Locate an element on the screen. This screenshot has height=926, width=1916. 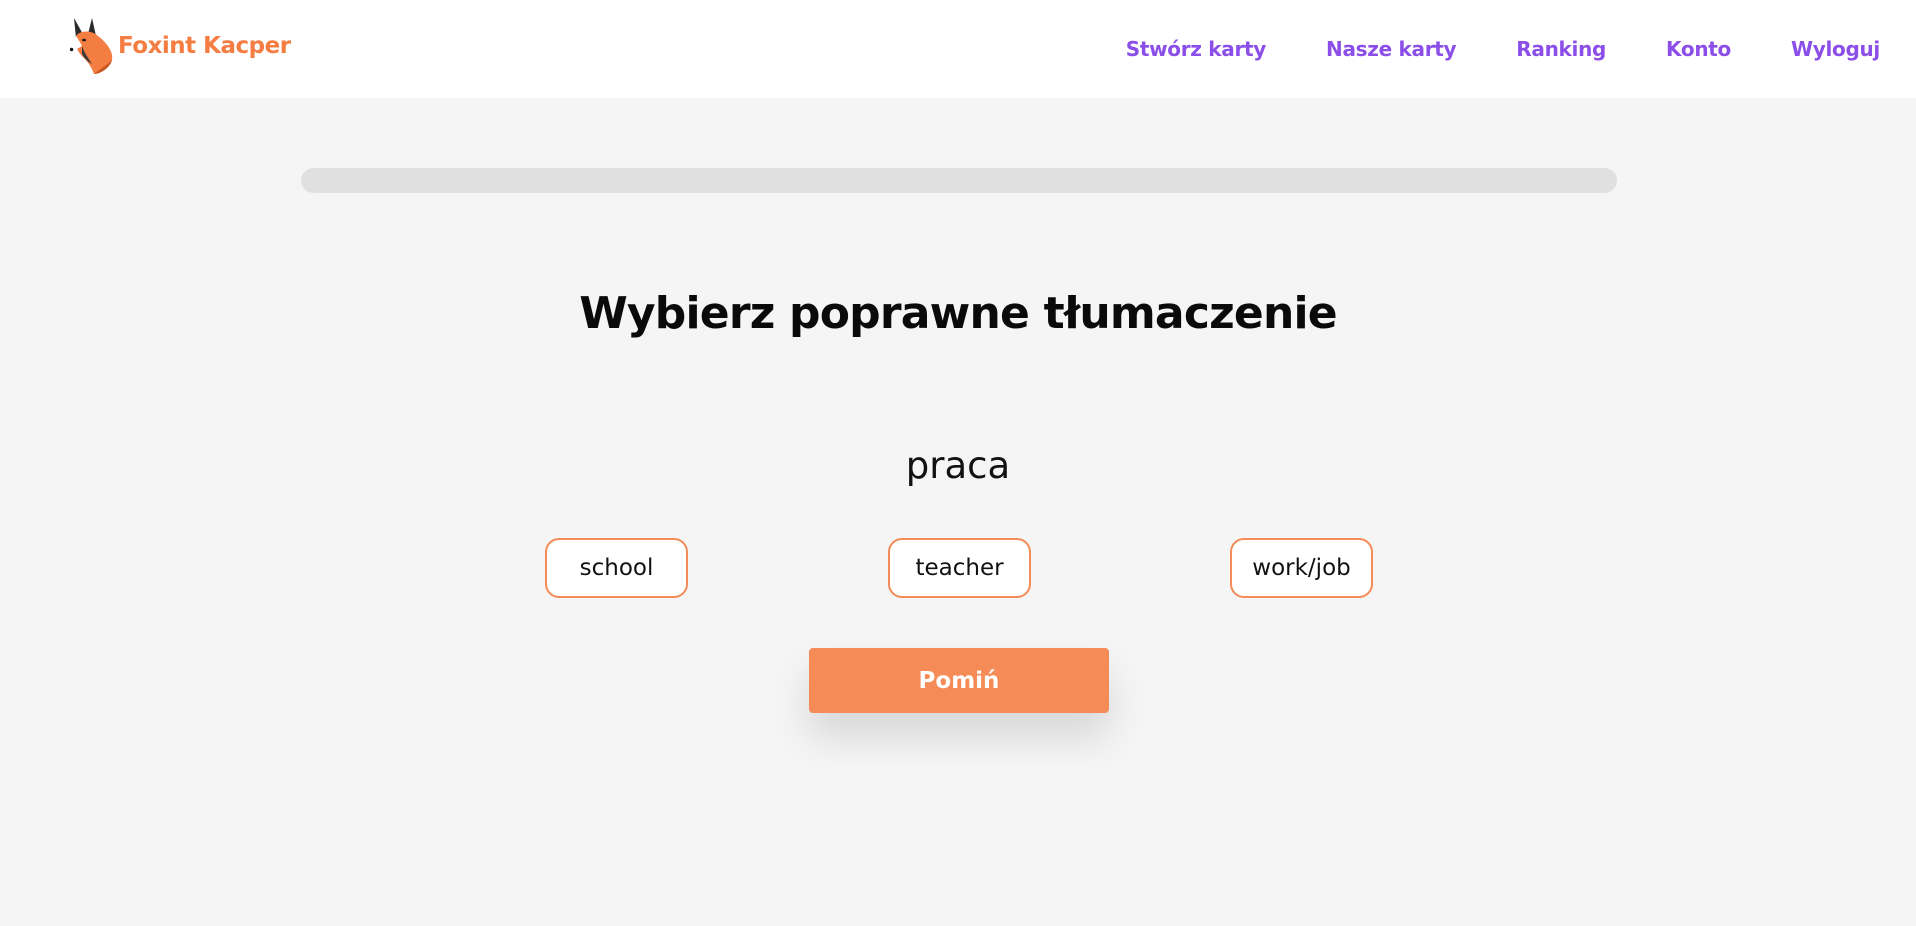
quiz-progress-bar is located at coordinates (959, 180).